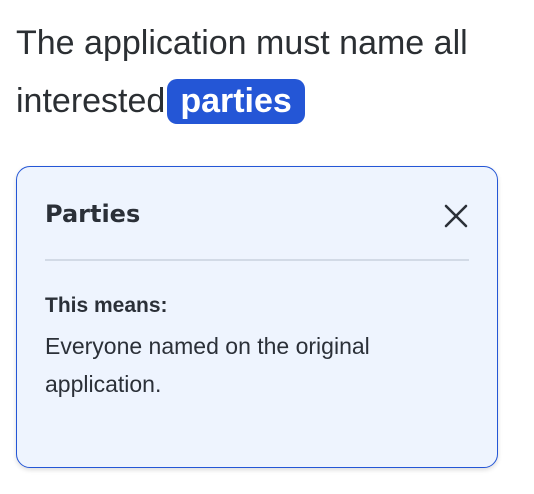 The height and width of the screenshot is (494, 534). Describe the element at coordinates (93, 214) in the screenshot. I see `popover-title: Parties` at that location.